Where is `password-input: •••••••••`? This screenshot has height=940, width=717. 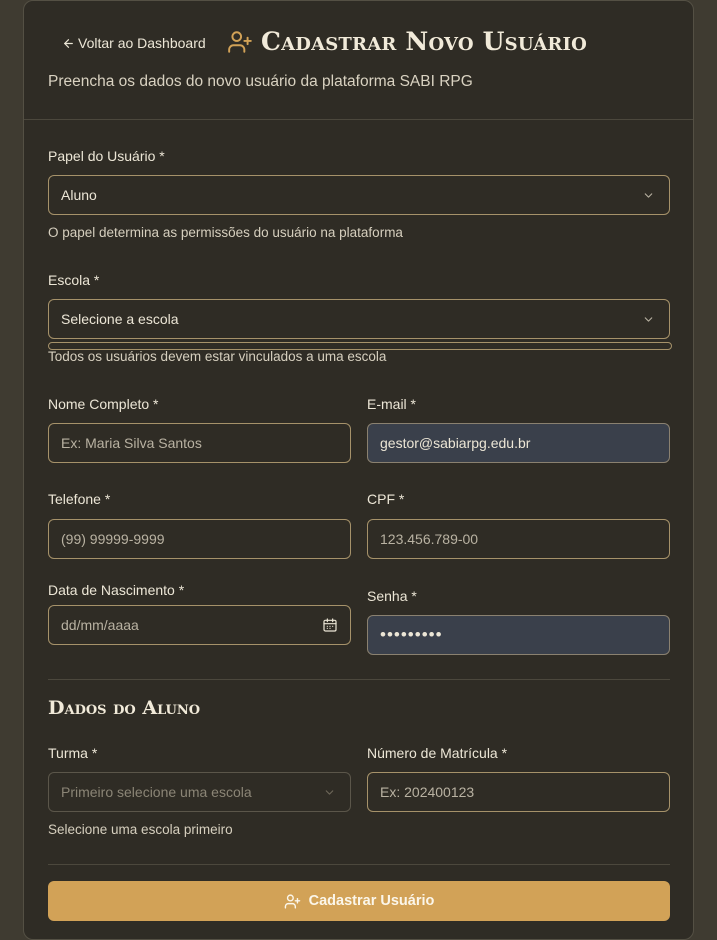
password-input: ••••••••• is located at coordinates (518, 635).